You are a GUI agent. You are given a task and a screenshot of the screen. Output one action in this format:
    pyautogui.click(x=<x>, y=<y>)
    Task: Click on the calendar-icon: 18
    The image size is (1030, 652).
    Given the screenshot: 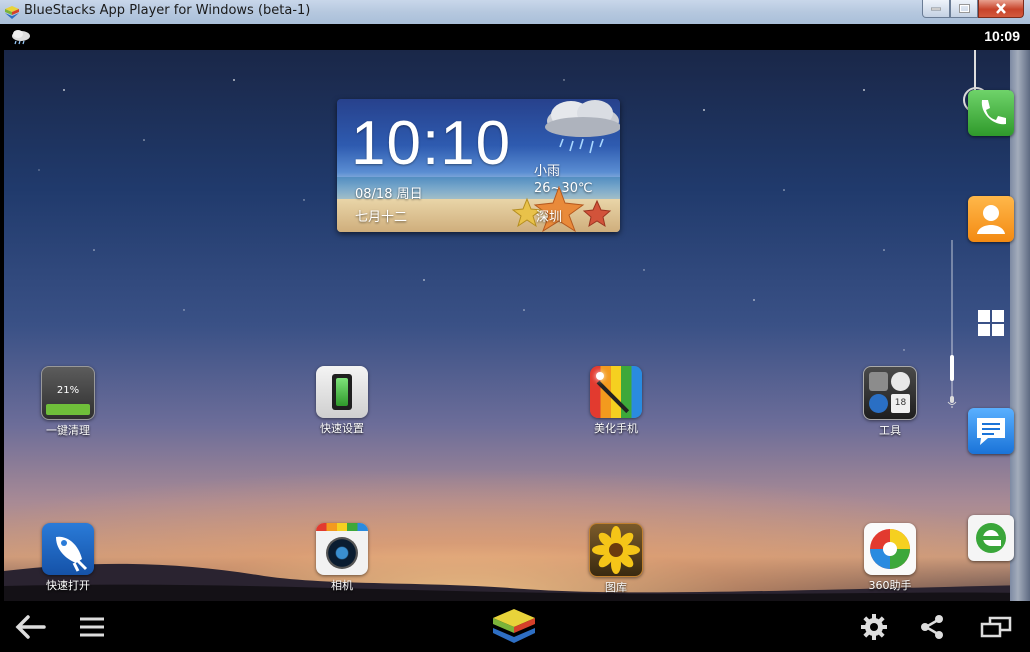 What is the action you would take?
    pyautogui.click(x=900, y=403)
    